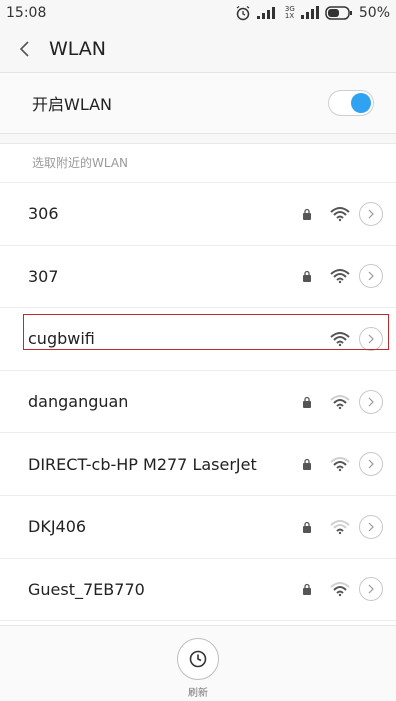  Describe the element at coordinates (43, 214) in the screenshot. I see `network-name: 306` at that location.